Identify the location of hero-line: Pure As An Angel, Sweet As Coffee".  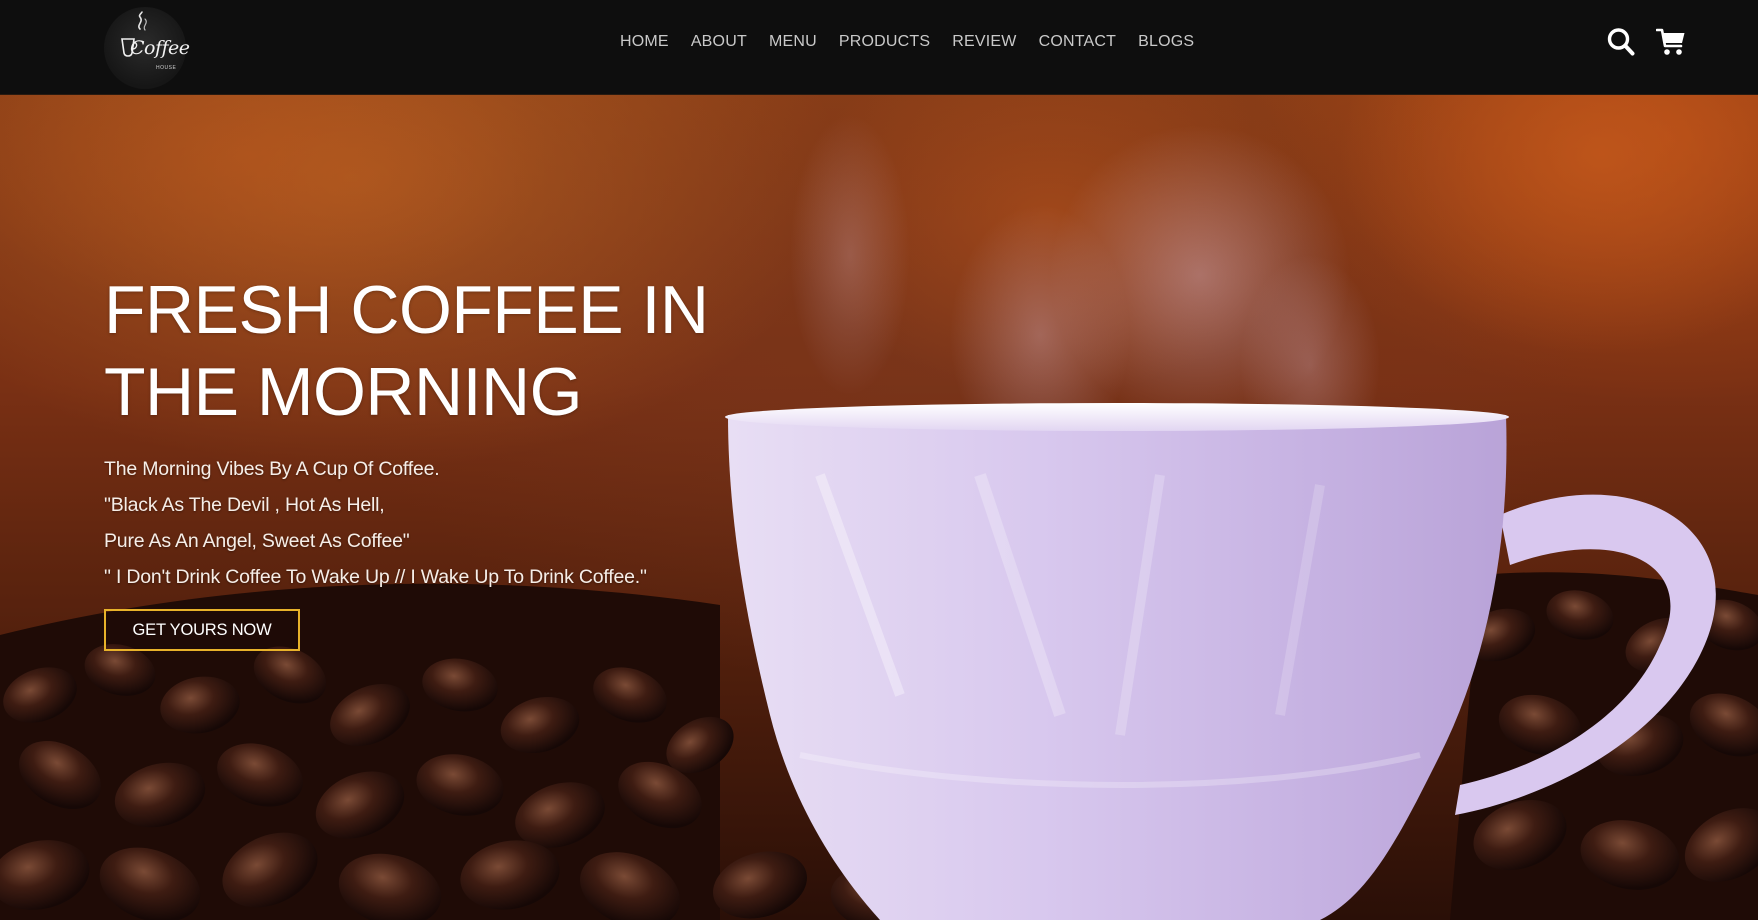
(257, 541).